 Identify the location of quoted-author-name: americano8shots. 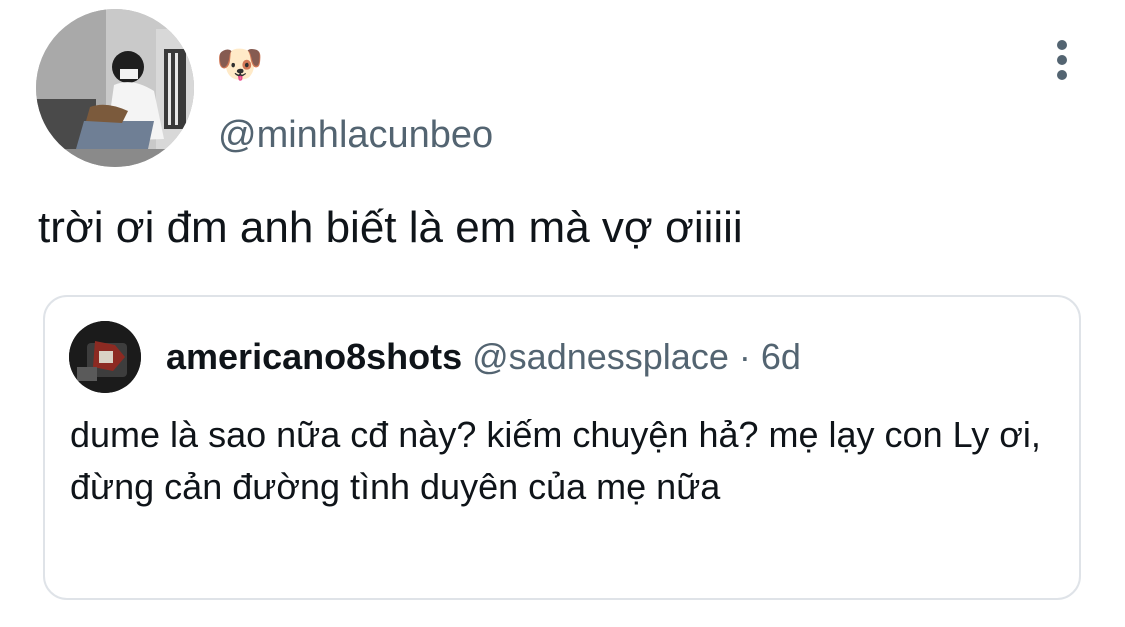
(314, 356).